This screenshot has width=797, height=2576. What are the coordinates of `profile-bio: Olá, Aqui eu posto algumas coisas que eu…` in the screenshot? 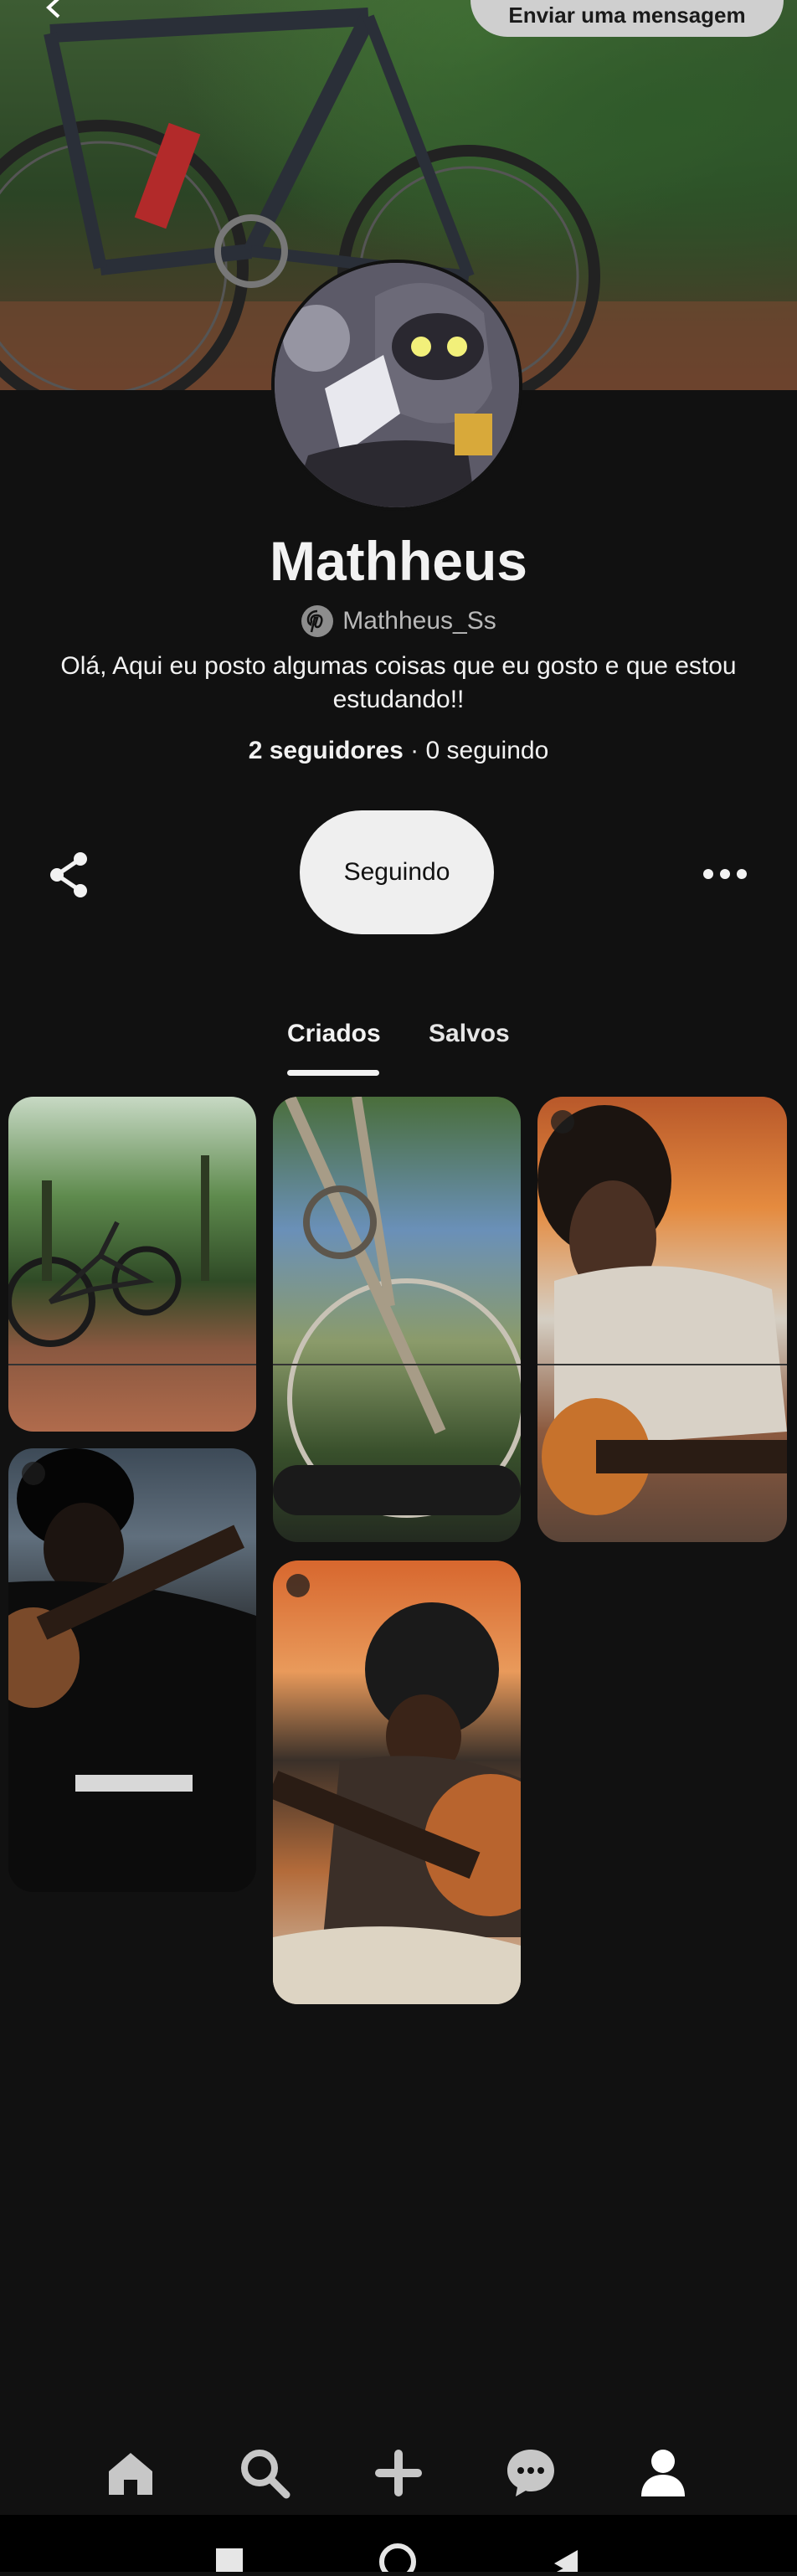 It's located at (398, 682).